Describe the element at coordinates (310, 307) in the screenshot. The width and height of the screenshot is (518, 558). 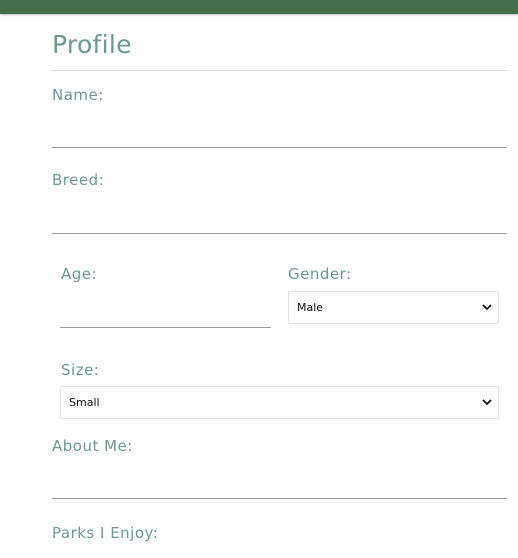
I see `gender-select-value: Male` at that location.